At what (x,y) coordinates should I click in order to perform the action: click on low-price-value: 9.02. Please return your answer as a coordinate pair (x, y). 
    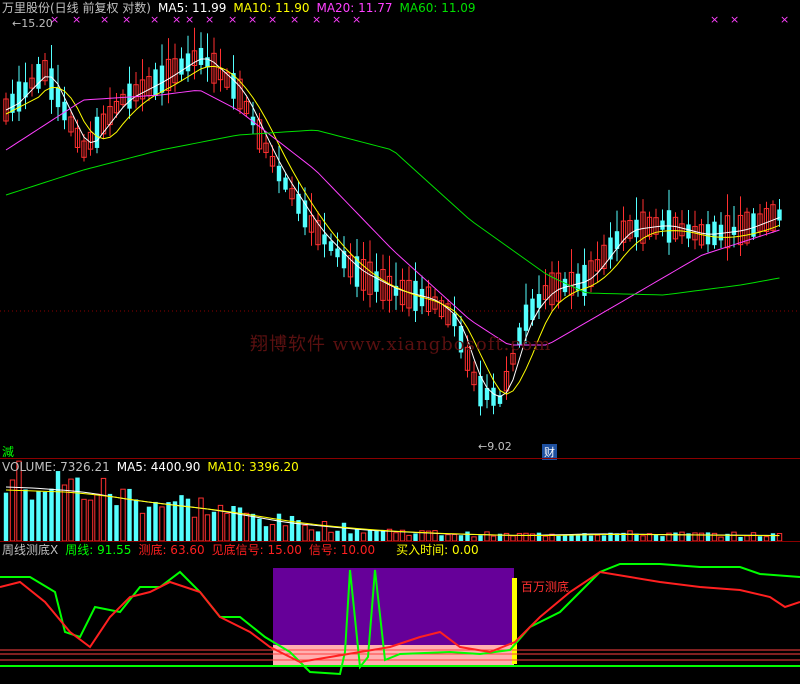
    Looking at the image, I should click on (499, 446).